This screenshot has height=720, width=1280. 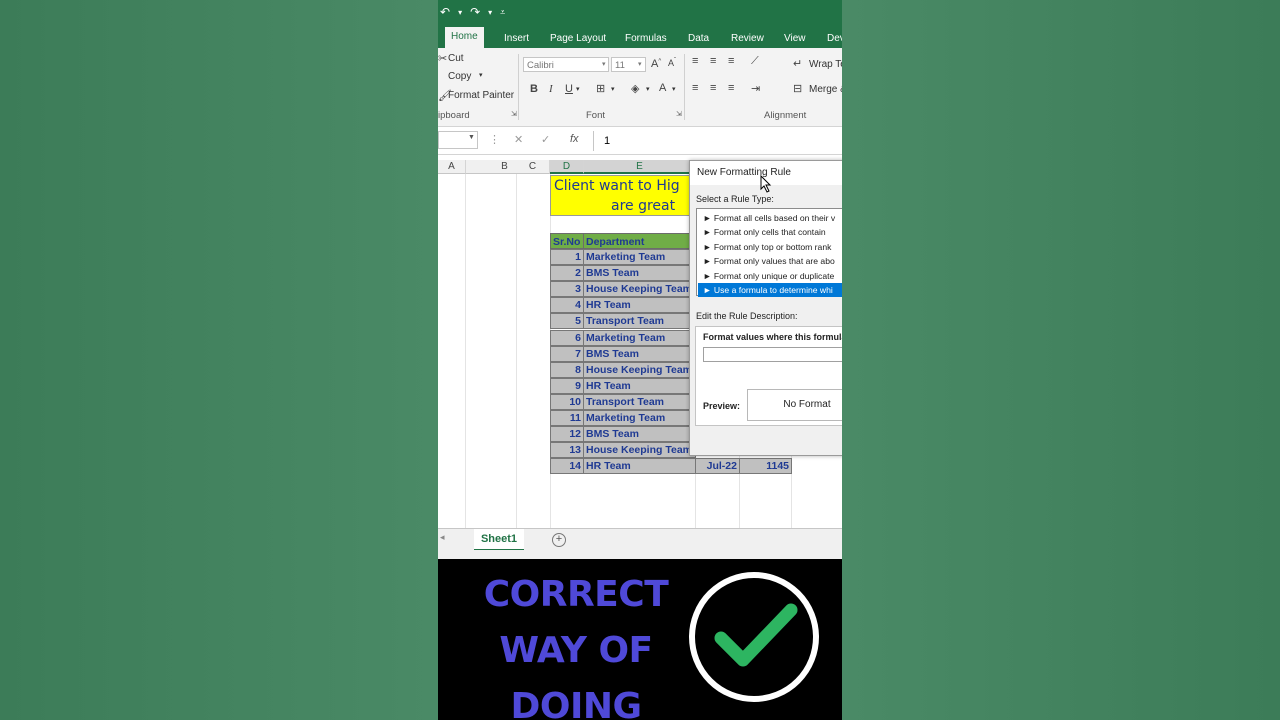 I want to click on insert-function-icon: fx, so click(x=574, y=139).